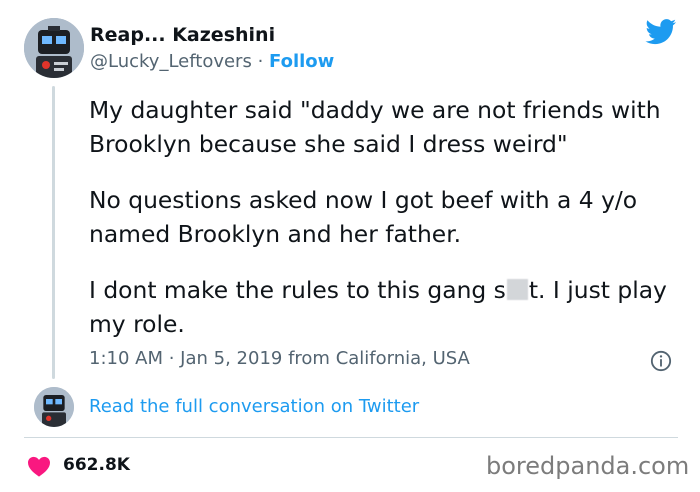 Image resolution: width=700 pixels, height=492 pixels. I want to click on boredpanda-watermark: boredpanda.com, so click(588, 466).